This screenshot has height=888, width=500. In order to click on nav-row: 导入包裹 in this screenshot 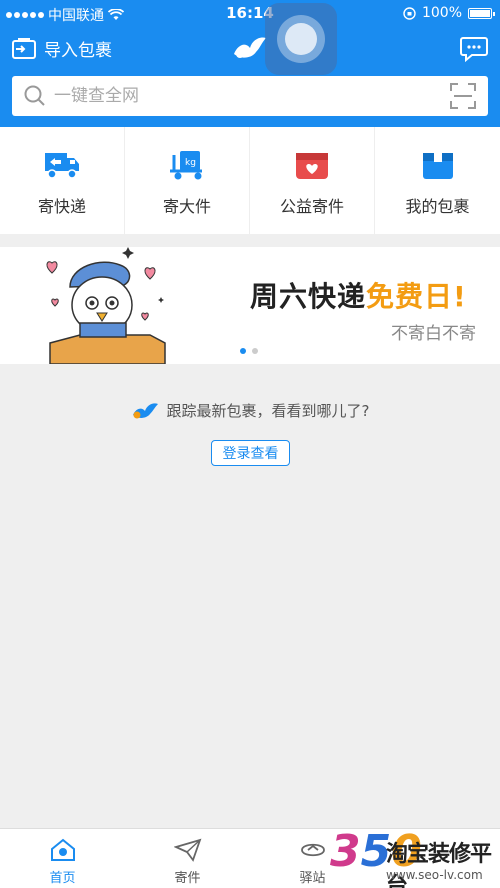, I will do `click(250, 48)`.